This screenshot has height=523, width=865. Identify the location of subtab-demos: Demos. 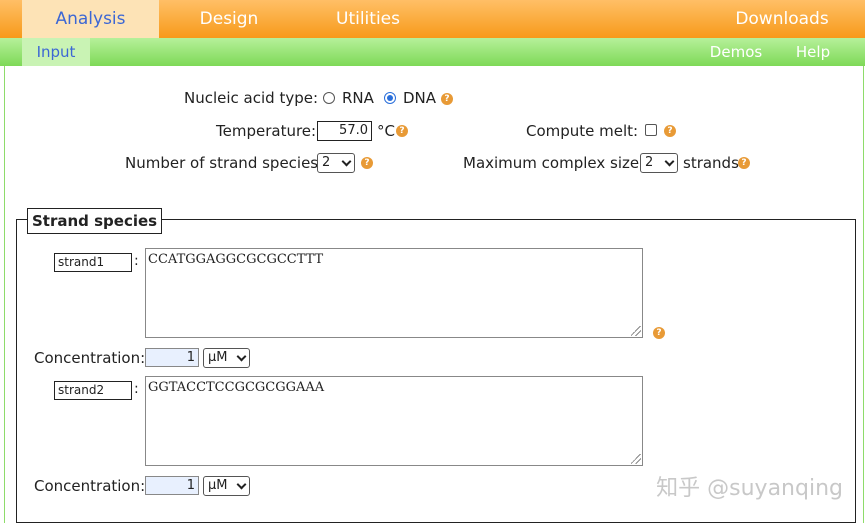
(736, 52).